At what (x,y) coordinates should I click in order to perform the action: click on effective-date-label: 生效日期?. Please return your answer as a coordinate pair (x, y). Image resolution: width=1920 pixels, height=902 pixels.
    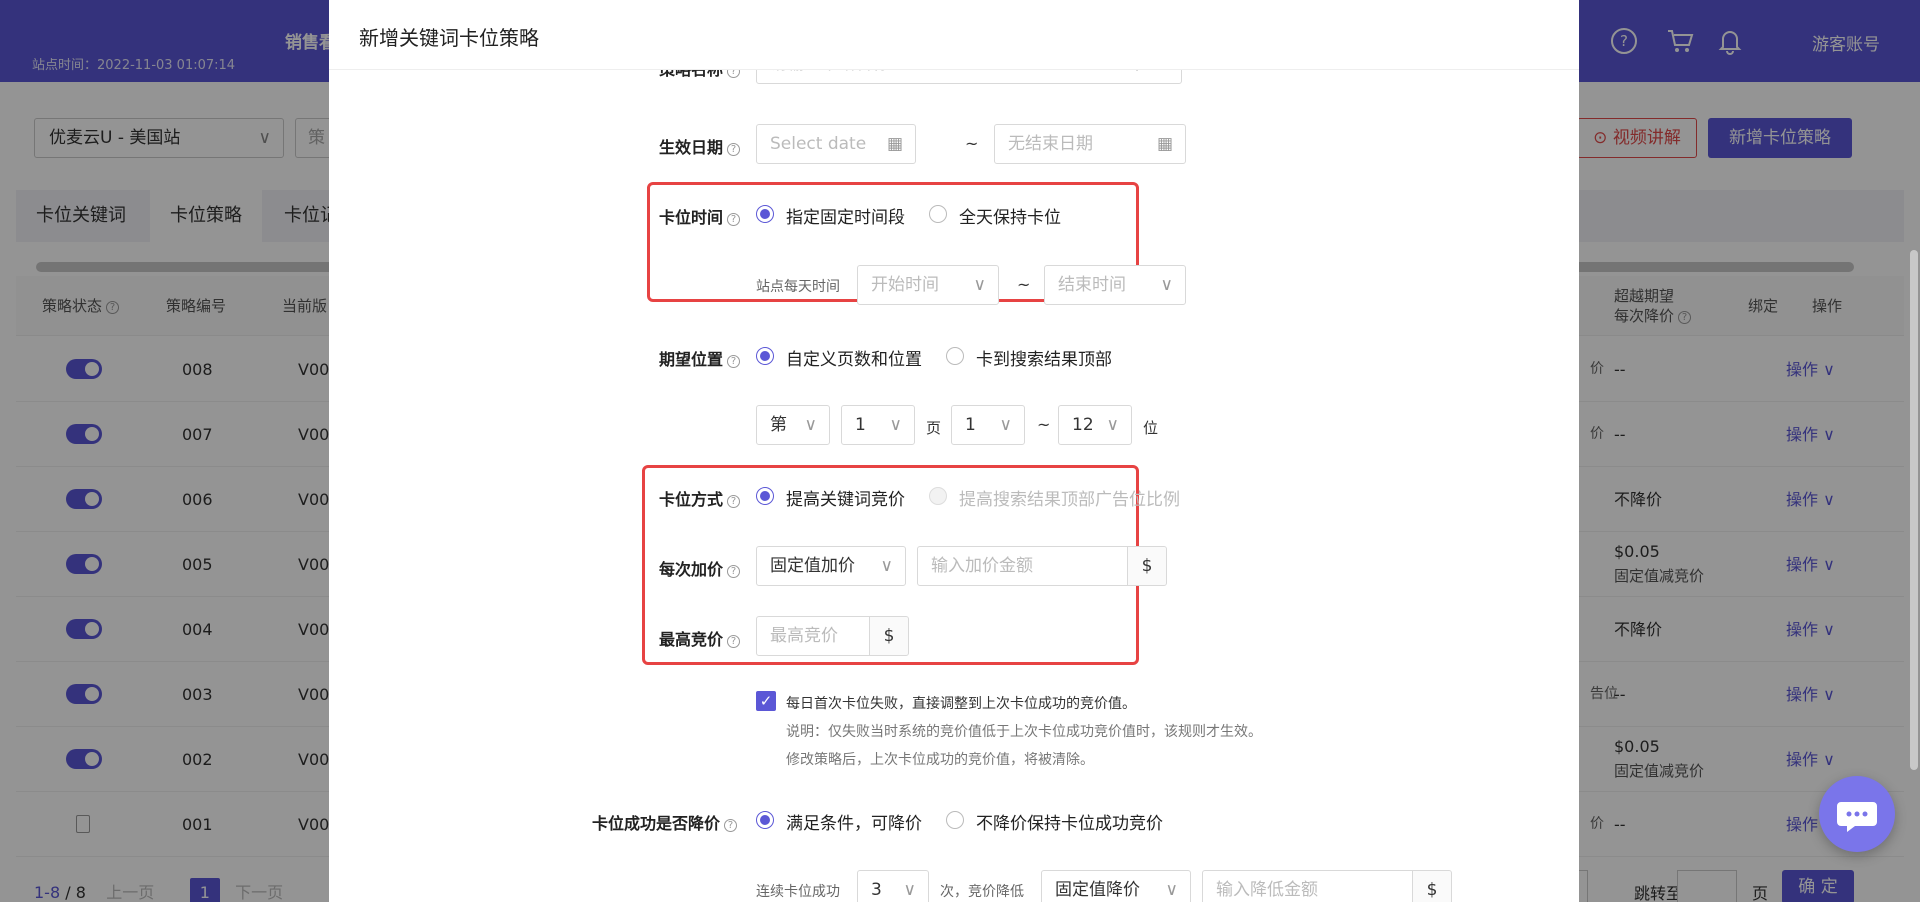
    Looking at the image, I should click on (700, 146).